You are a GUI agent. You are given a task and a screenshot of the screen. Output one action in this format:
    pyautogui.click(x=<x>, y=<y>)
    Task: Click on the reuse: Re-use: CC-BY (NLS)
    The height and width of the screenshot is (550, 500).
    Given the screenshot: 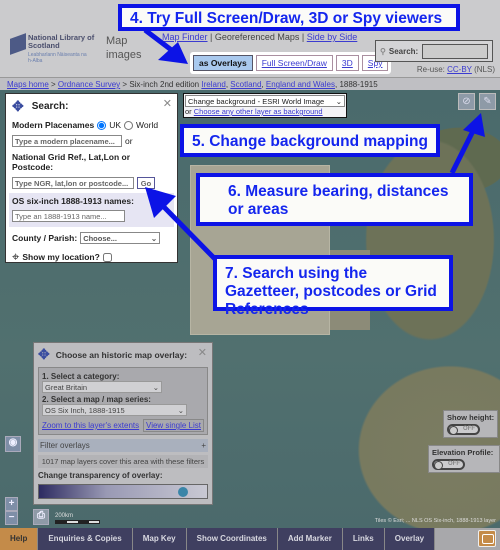 What is the action you would take?
    pyautogui.click(x=456, y=69)
    